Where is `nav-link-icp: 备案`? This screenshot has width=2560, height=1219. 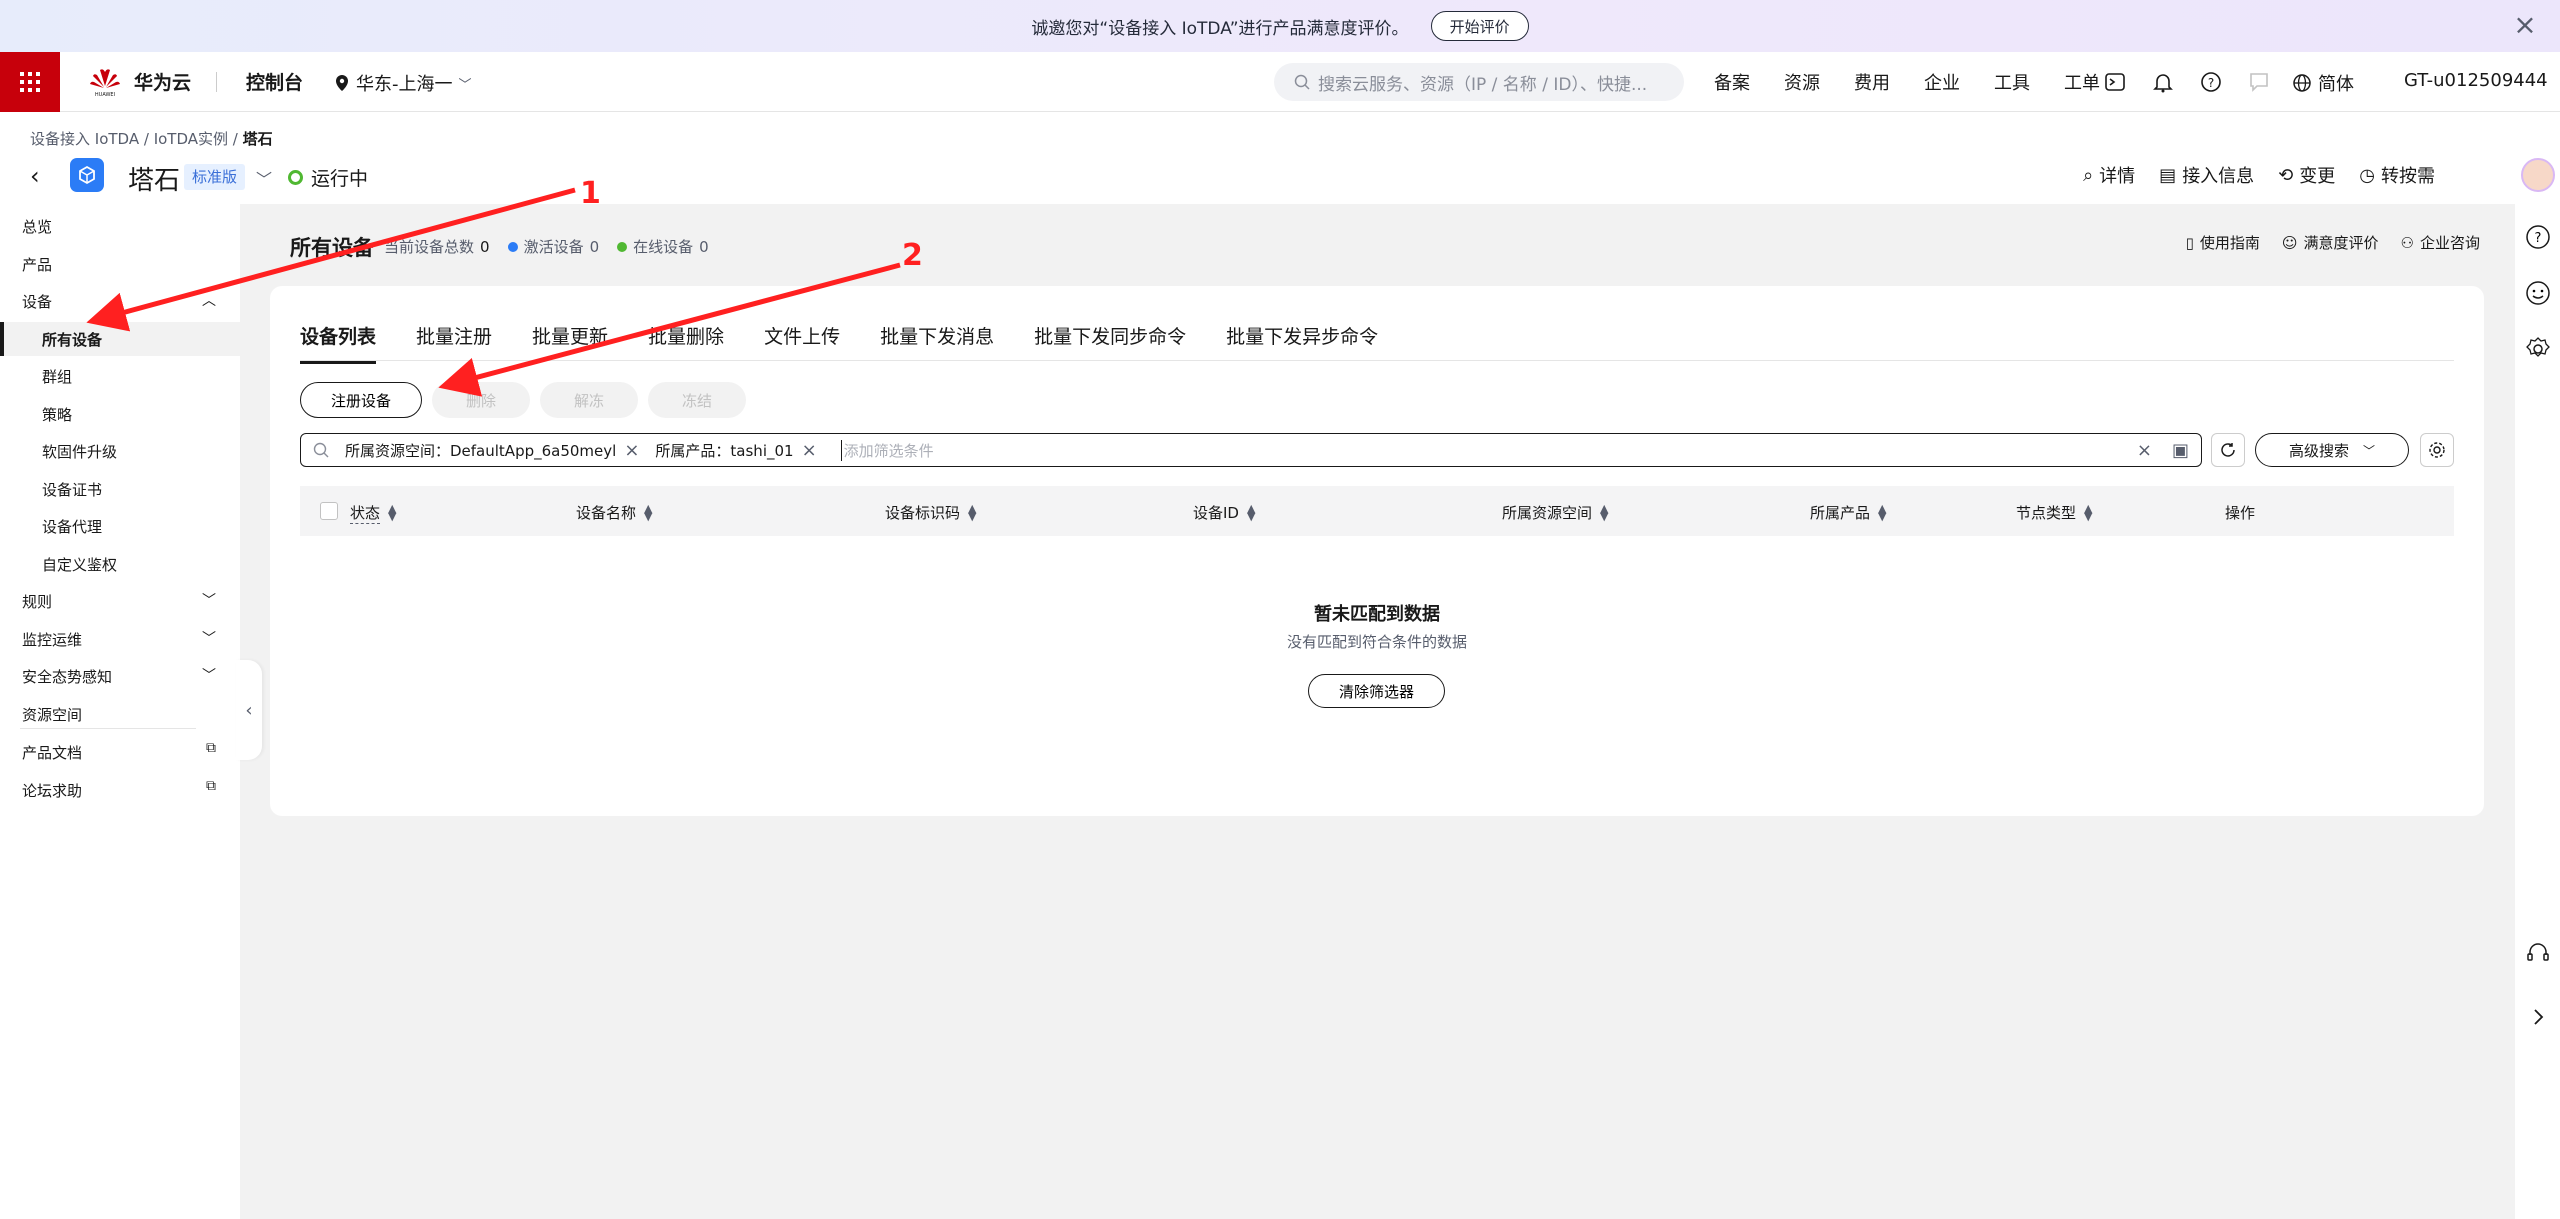 nav-link-icp: 备案 is located at coordinates (1732, 82).